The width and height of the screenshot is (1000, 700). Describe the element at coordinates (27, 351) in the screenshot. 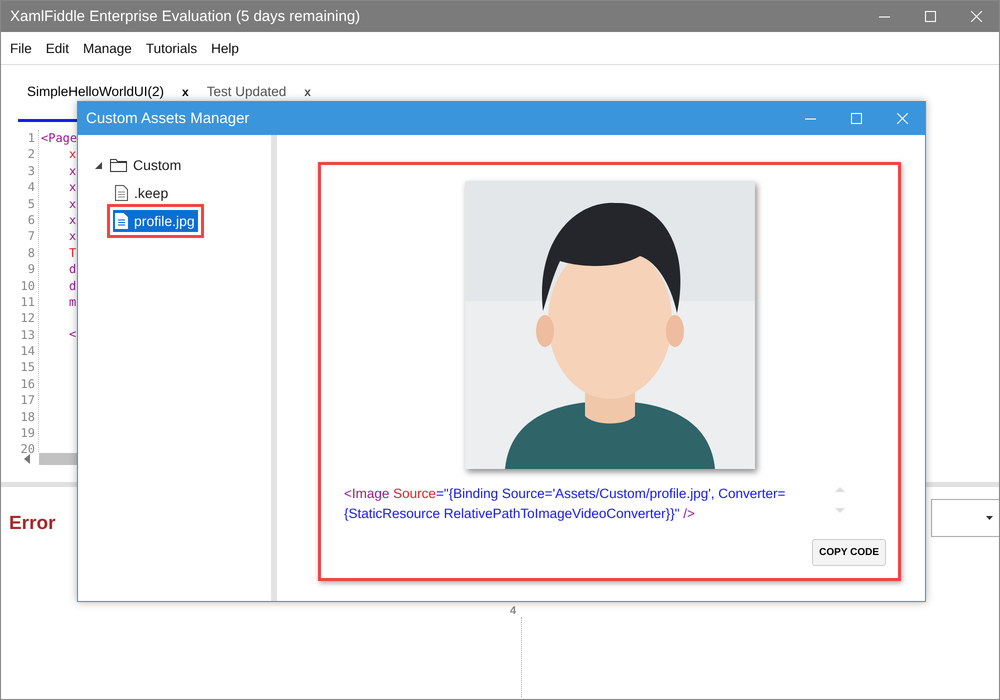

I see `line-number: 14` at that location.